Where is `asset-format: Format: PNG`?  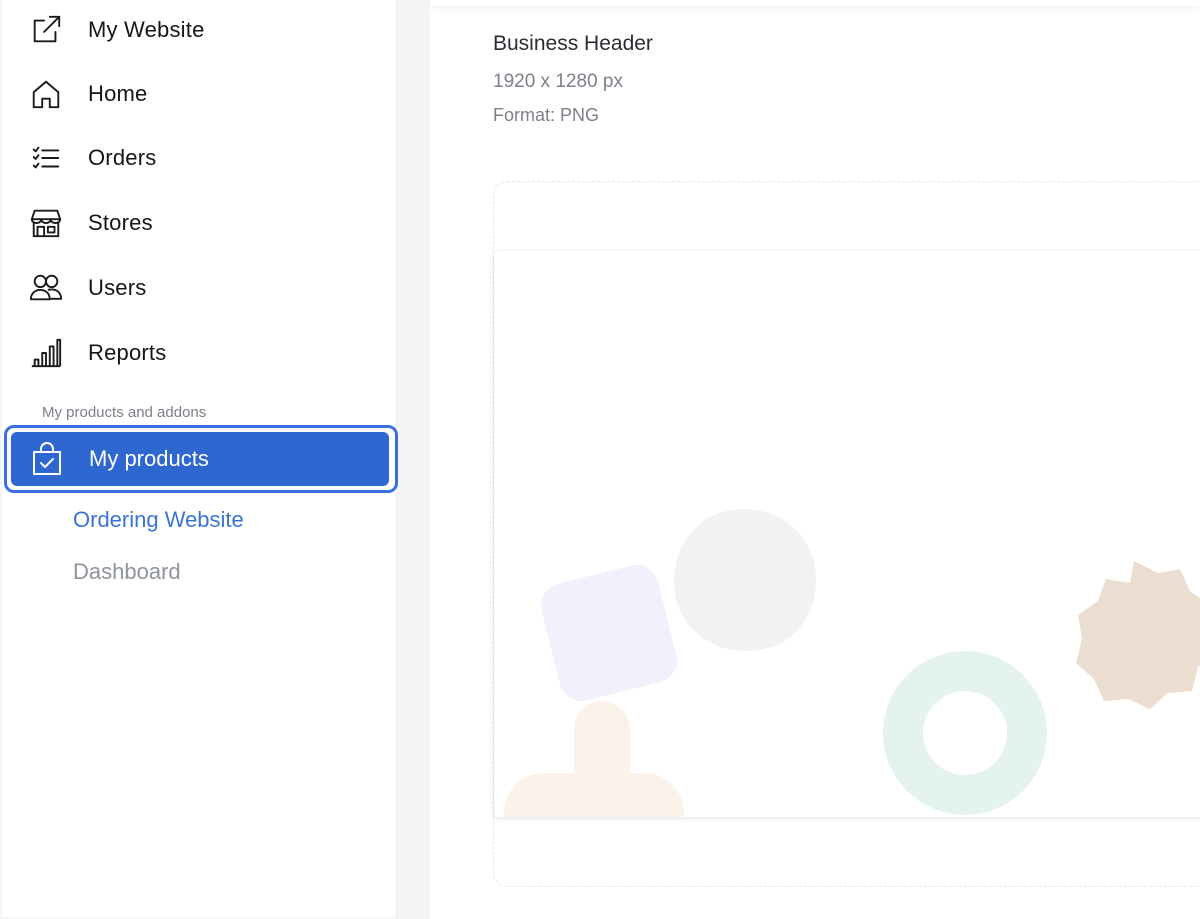
asset-format: Format: PNG is located at coordinates (546, 115).